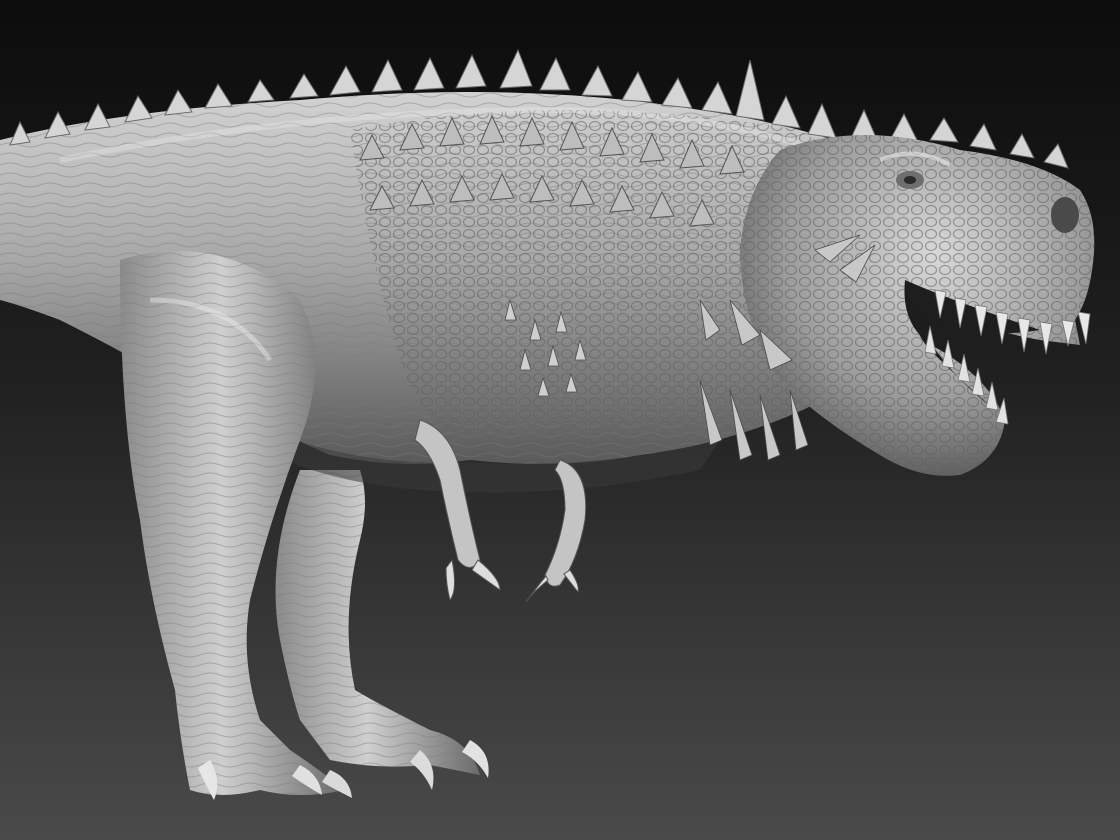  I want to click on nostril, so click(1065, 215).